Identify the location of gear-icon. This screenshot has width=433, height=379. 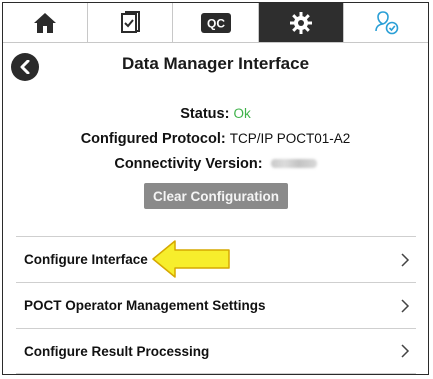
(300, 22).